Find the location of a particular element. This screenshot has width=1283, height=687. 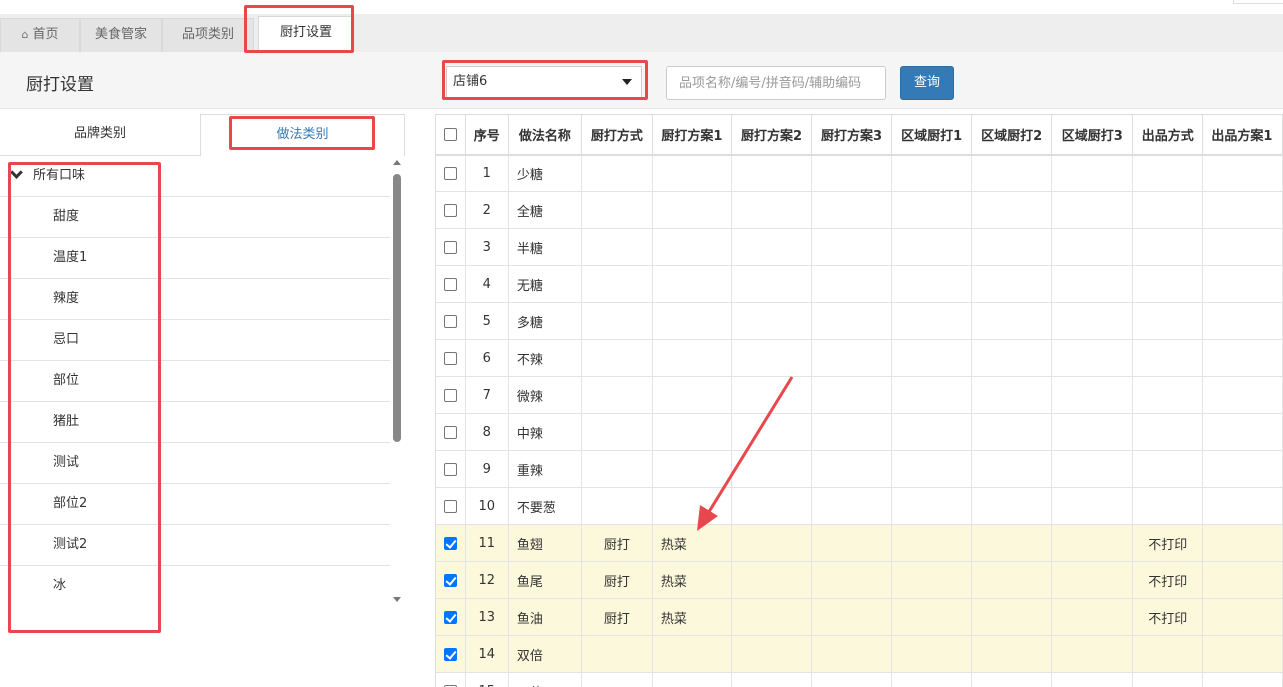

cell-plan1: 热菜 is located at coordinates (692, 543).